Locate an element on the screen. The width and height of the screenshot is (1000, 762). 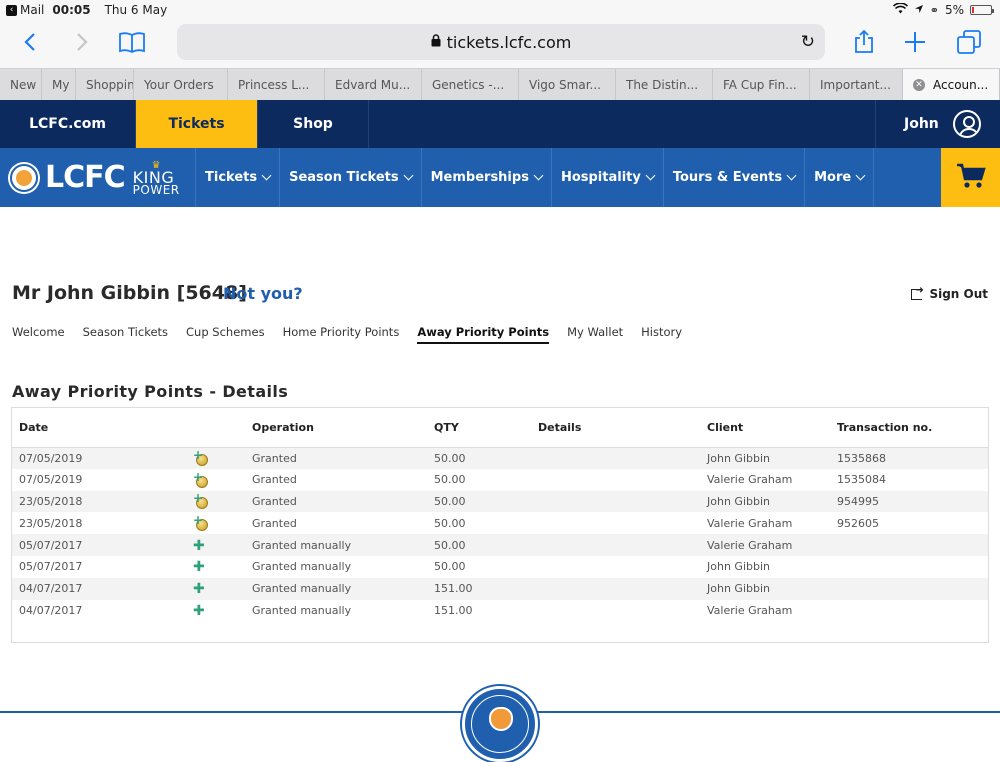
topnav-lcfc-link: LCFC.com is located at coordinates (68, 124).